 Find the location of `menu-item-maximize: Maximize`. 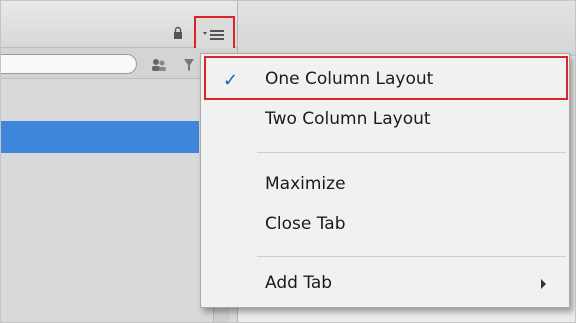

menu-item-maximize: Maximize is located at coordinates (385, 184).